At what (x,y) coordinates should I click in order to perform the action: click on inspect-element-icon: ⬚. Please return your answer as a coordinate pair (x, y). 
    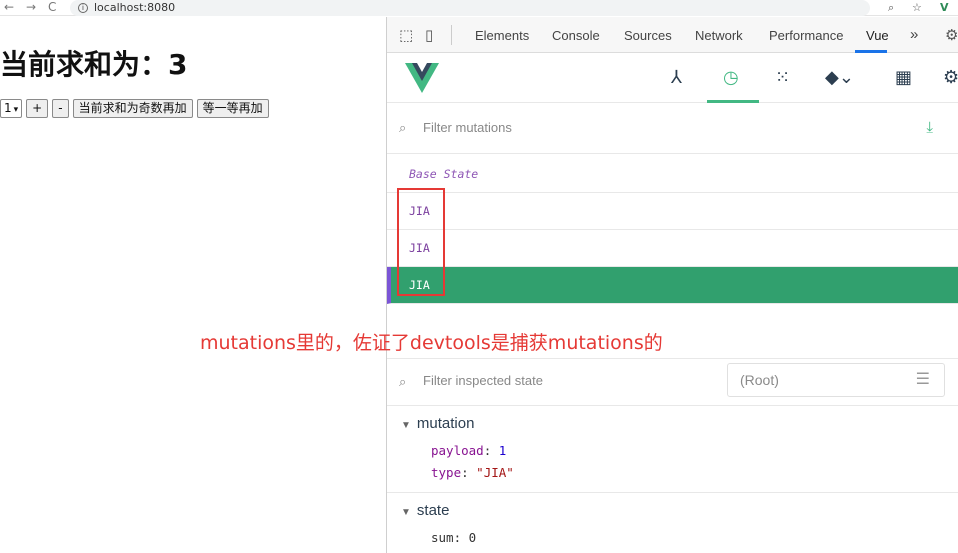
    Looking at the image, I should click on (406, 35).